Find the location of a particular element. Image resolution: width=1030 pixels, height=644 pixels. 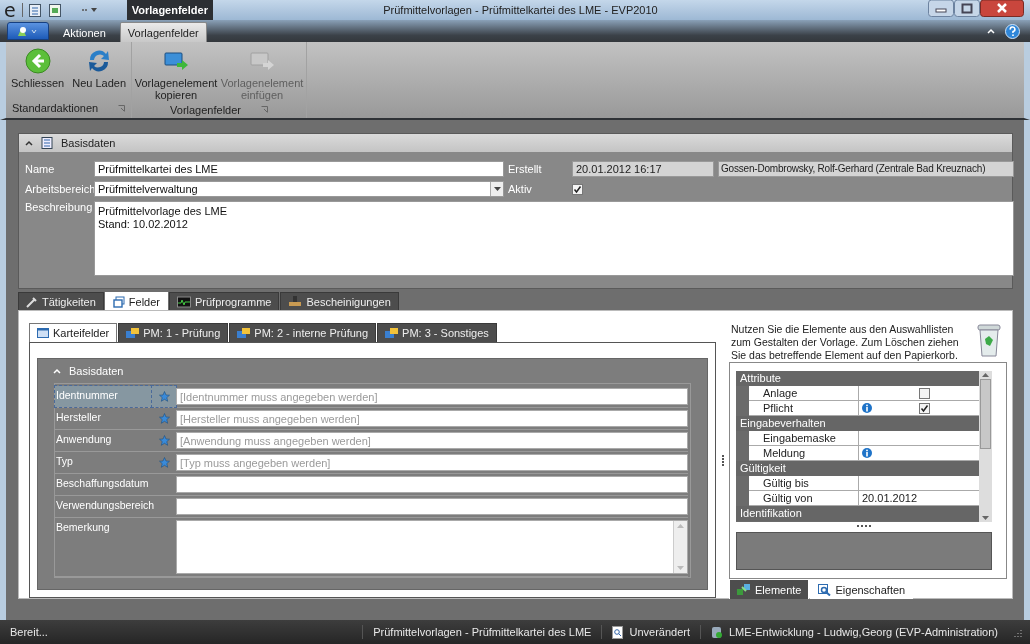

elements-icon is located at coordinates (744, 589).